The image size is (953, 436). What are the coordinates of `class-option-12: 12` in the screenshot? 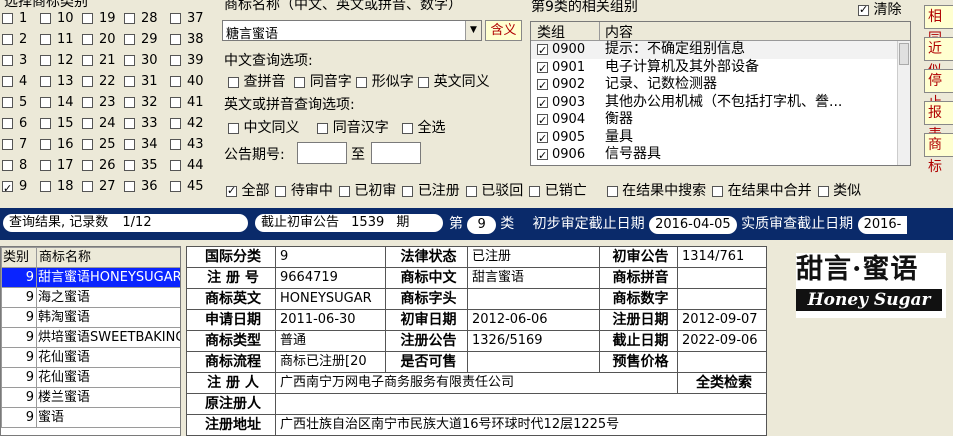 It's located at (57, 61).